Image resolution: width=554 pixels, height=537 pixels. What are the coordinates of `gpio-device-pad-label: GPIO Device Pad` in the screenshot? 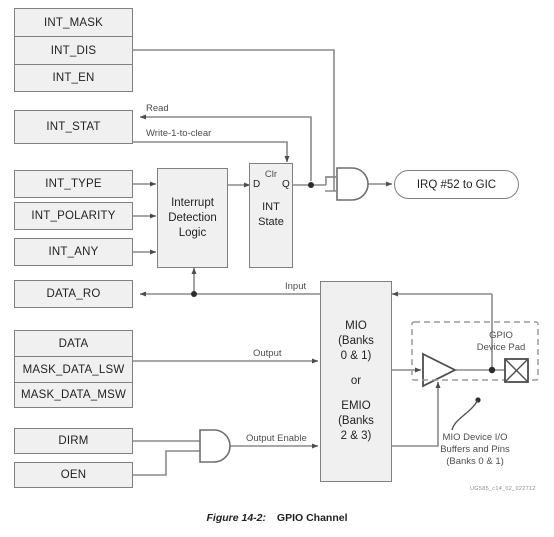 It's located at (501, 342).